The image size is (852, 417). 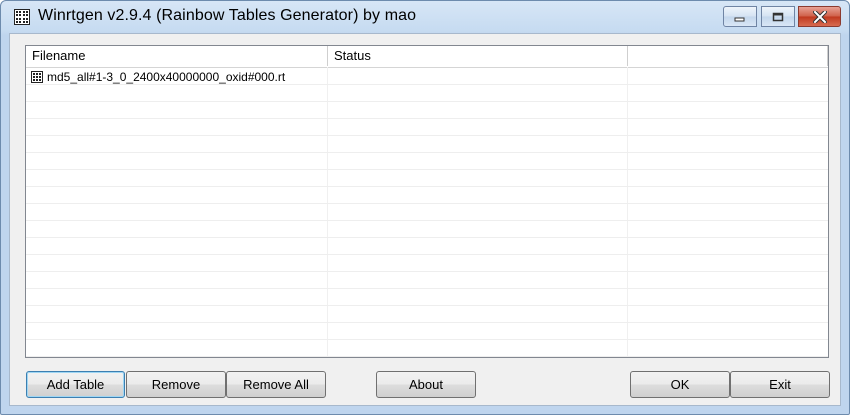 I want to click on filename-cell: md5_all#1-3_0_2400x40000000_oxid#000.rt, so click(x=166, y=77).